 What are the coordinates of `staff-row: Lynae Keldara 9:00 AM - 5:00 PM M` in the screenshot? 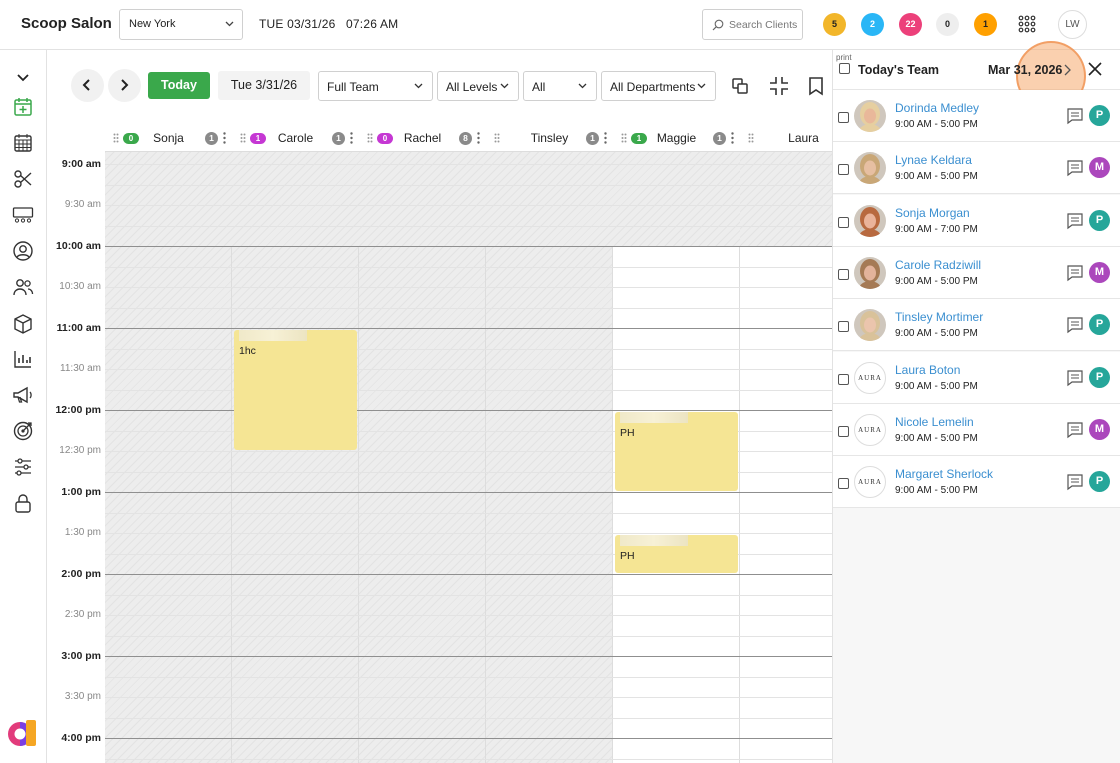 It's located at (976, 168).